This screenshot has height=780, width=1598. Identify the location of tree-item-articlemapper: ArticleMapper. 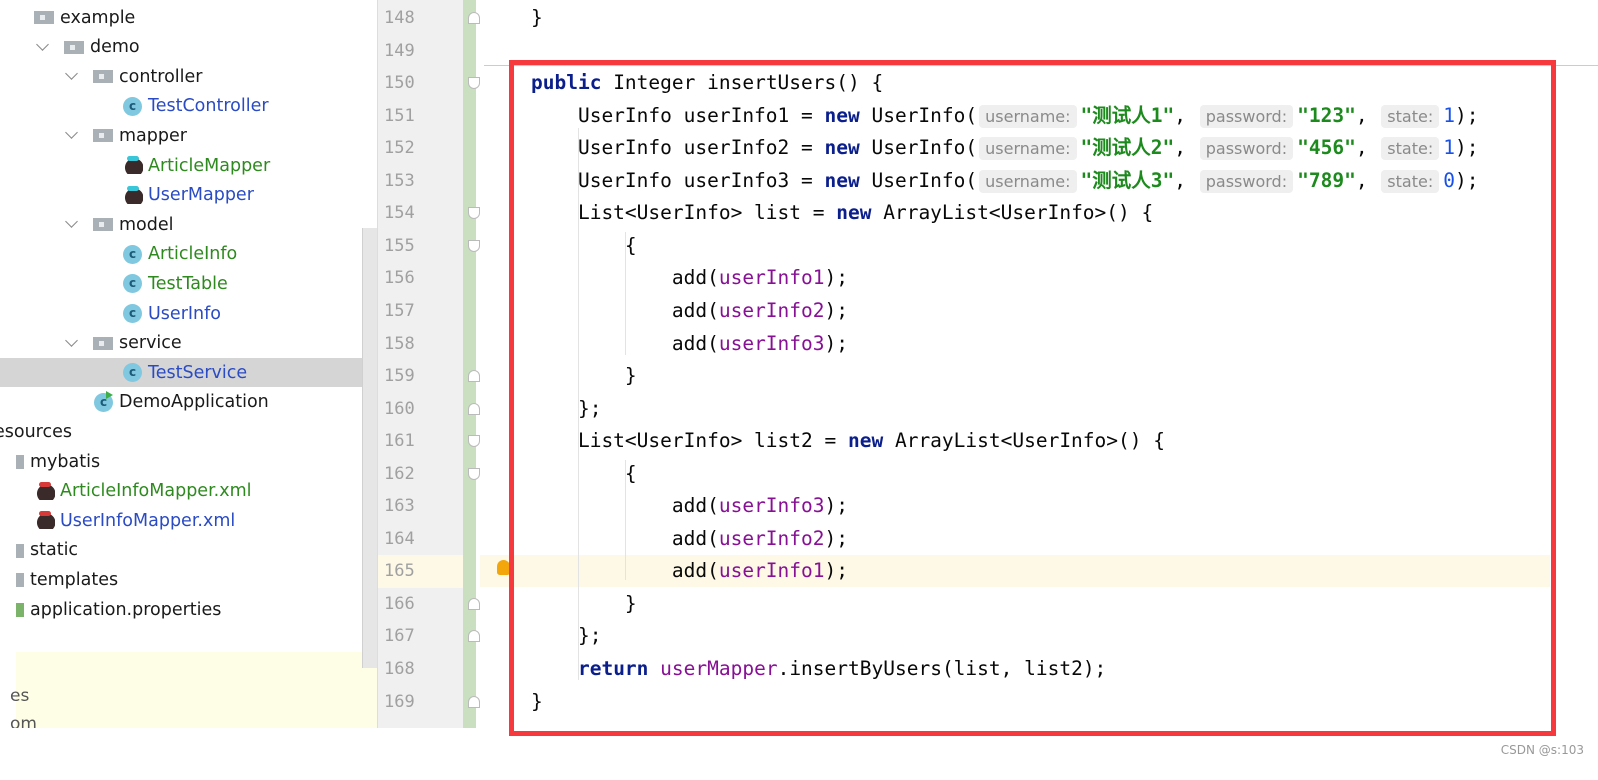
(181, 165).